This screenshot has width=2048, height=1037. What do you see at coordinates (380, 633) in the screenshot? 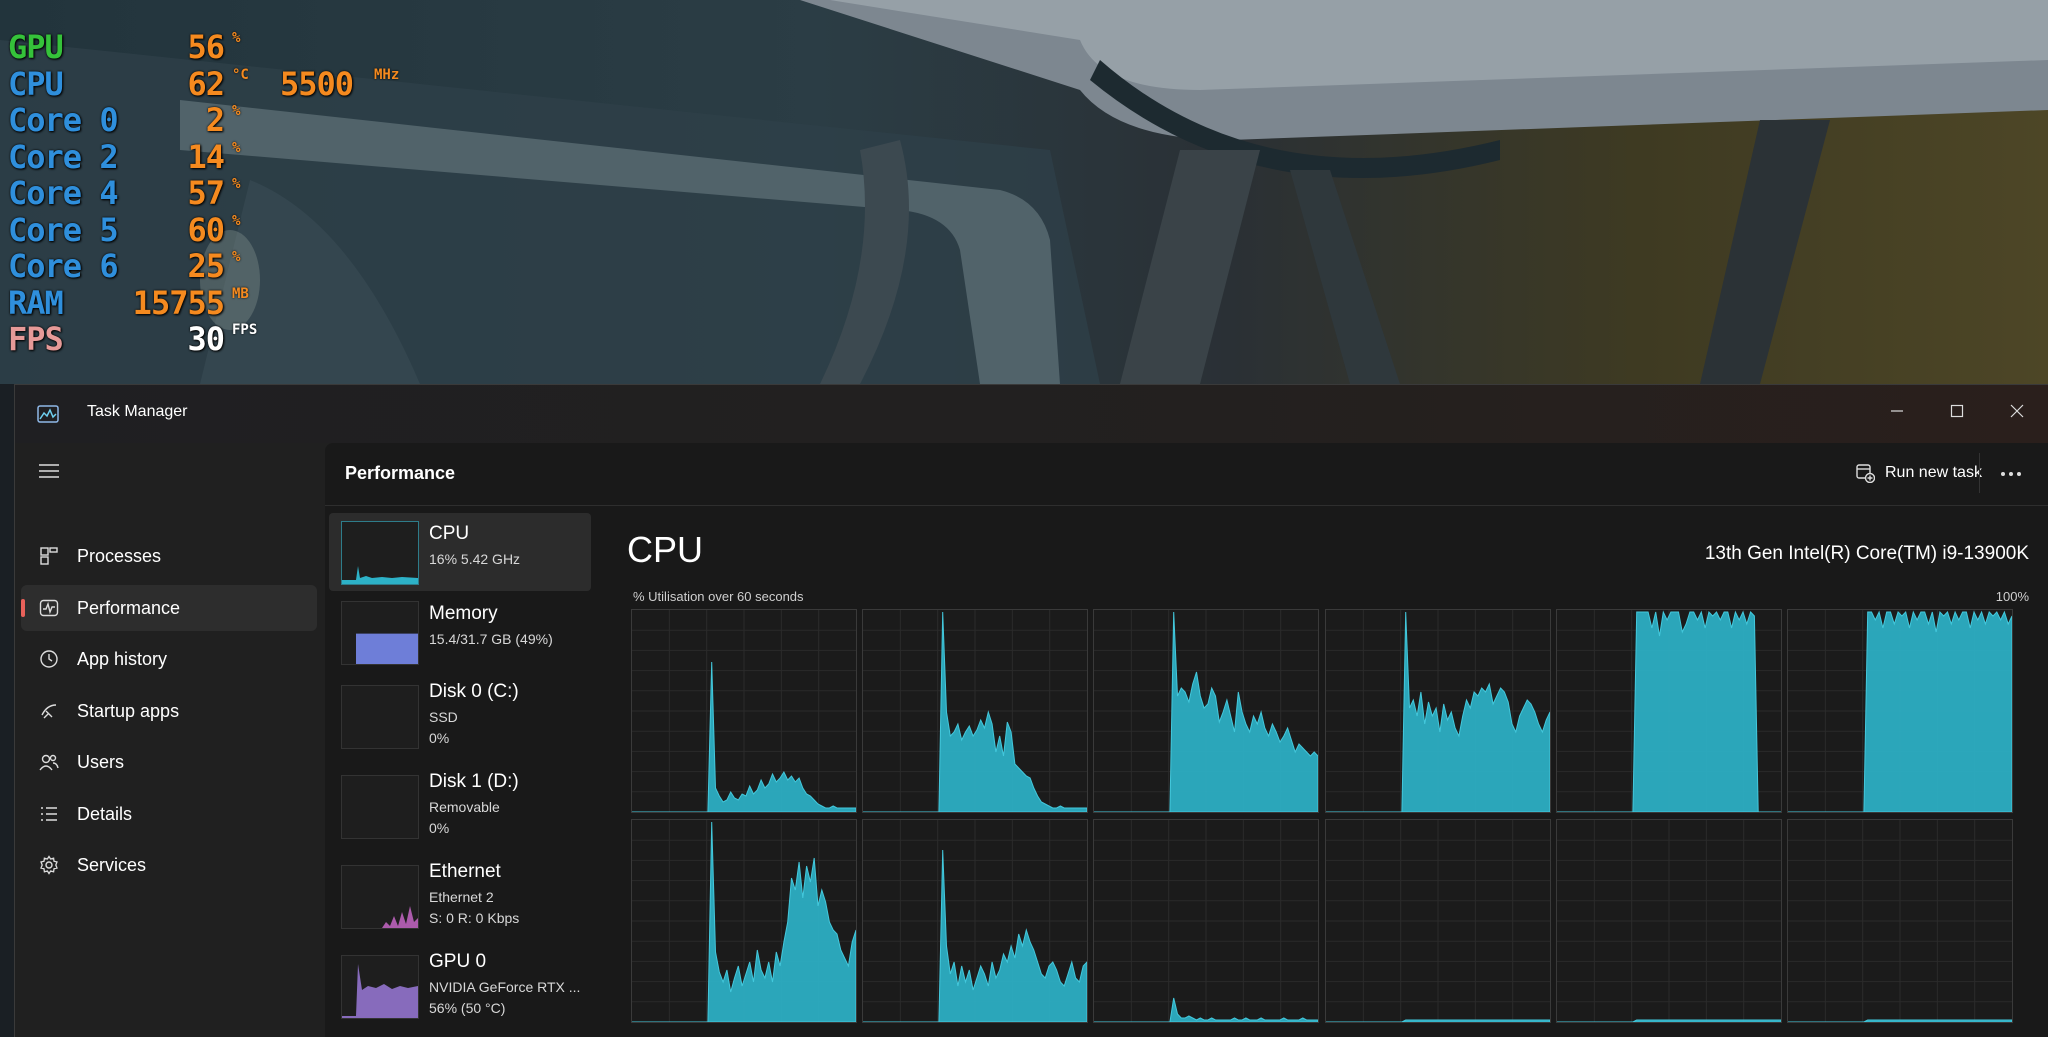
I see `memory-thumbnail-graph` at bounding box center [380, 633].